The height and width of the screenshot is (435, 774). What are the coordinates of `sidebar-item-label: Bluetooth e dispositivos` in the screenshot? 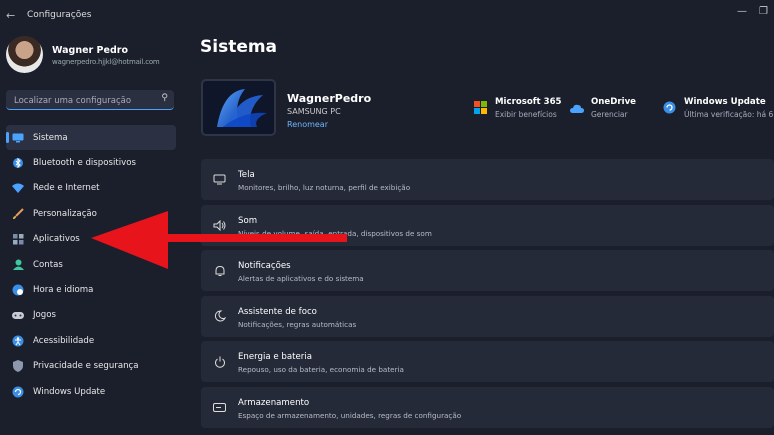 It's located at (84, 163).